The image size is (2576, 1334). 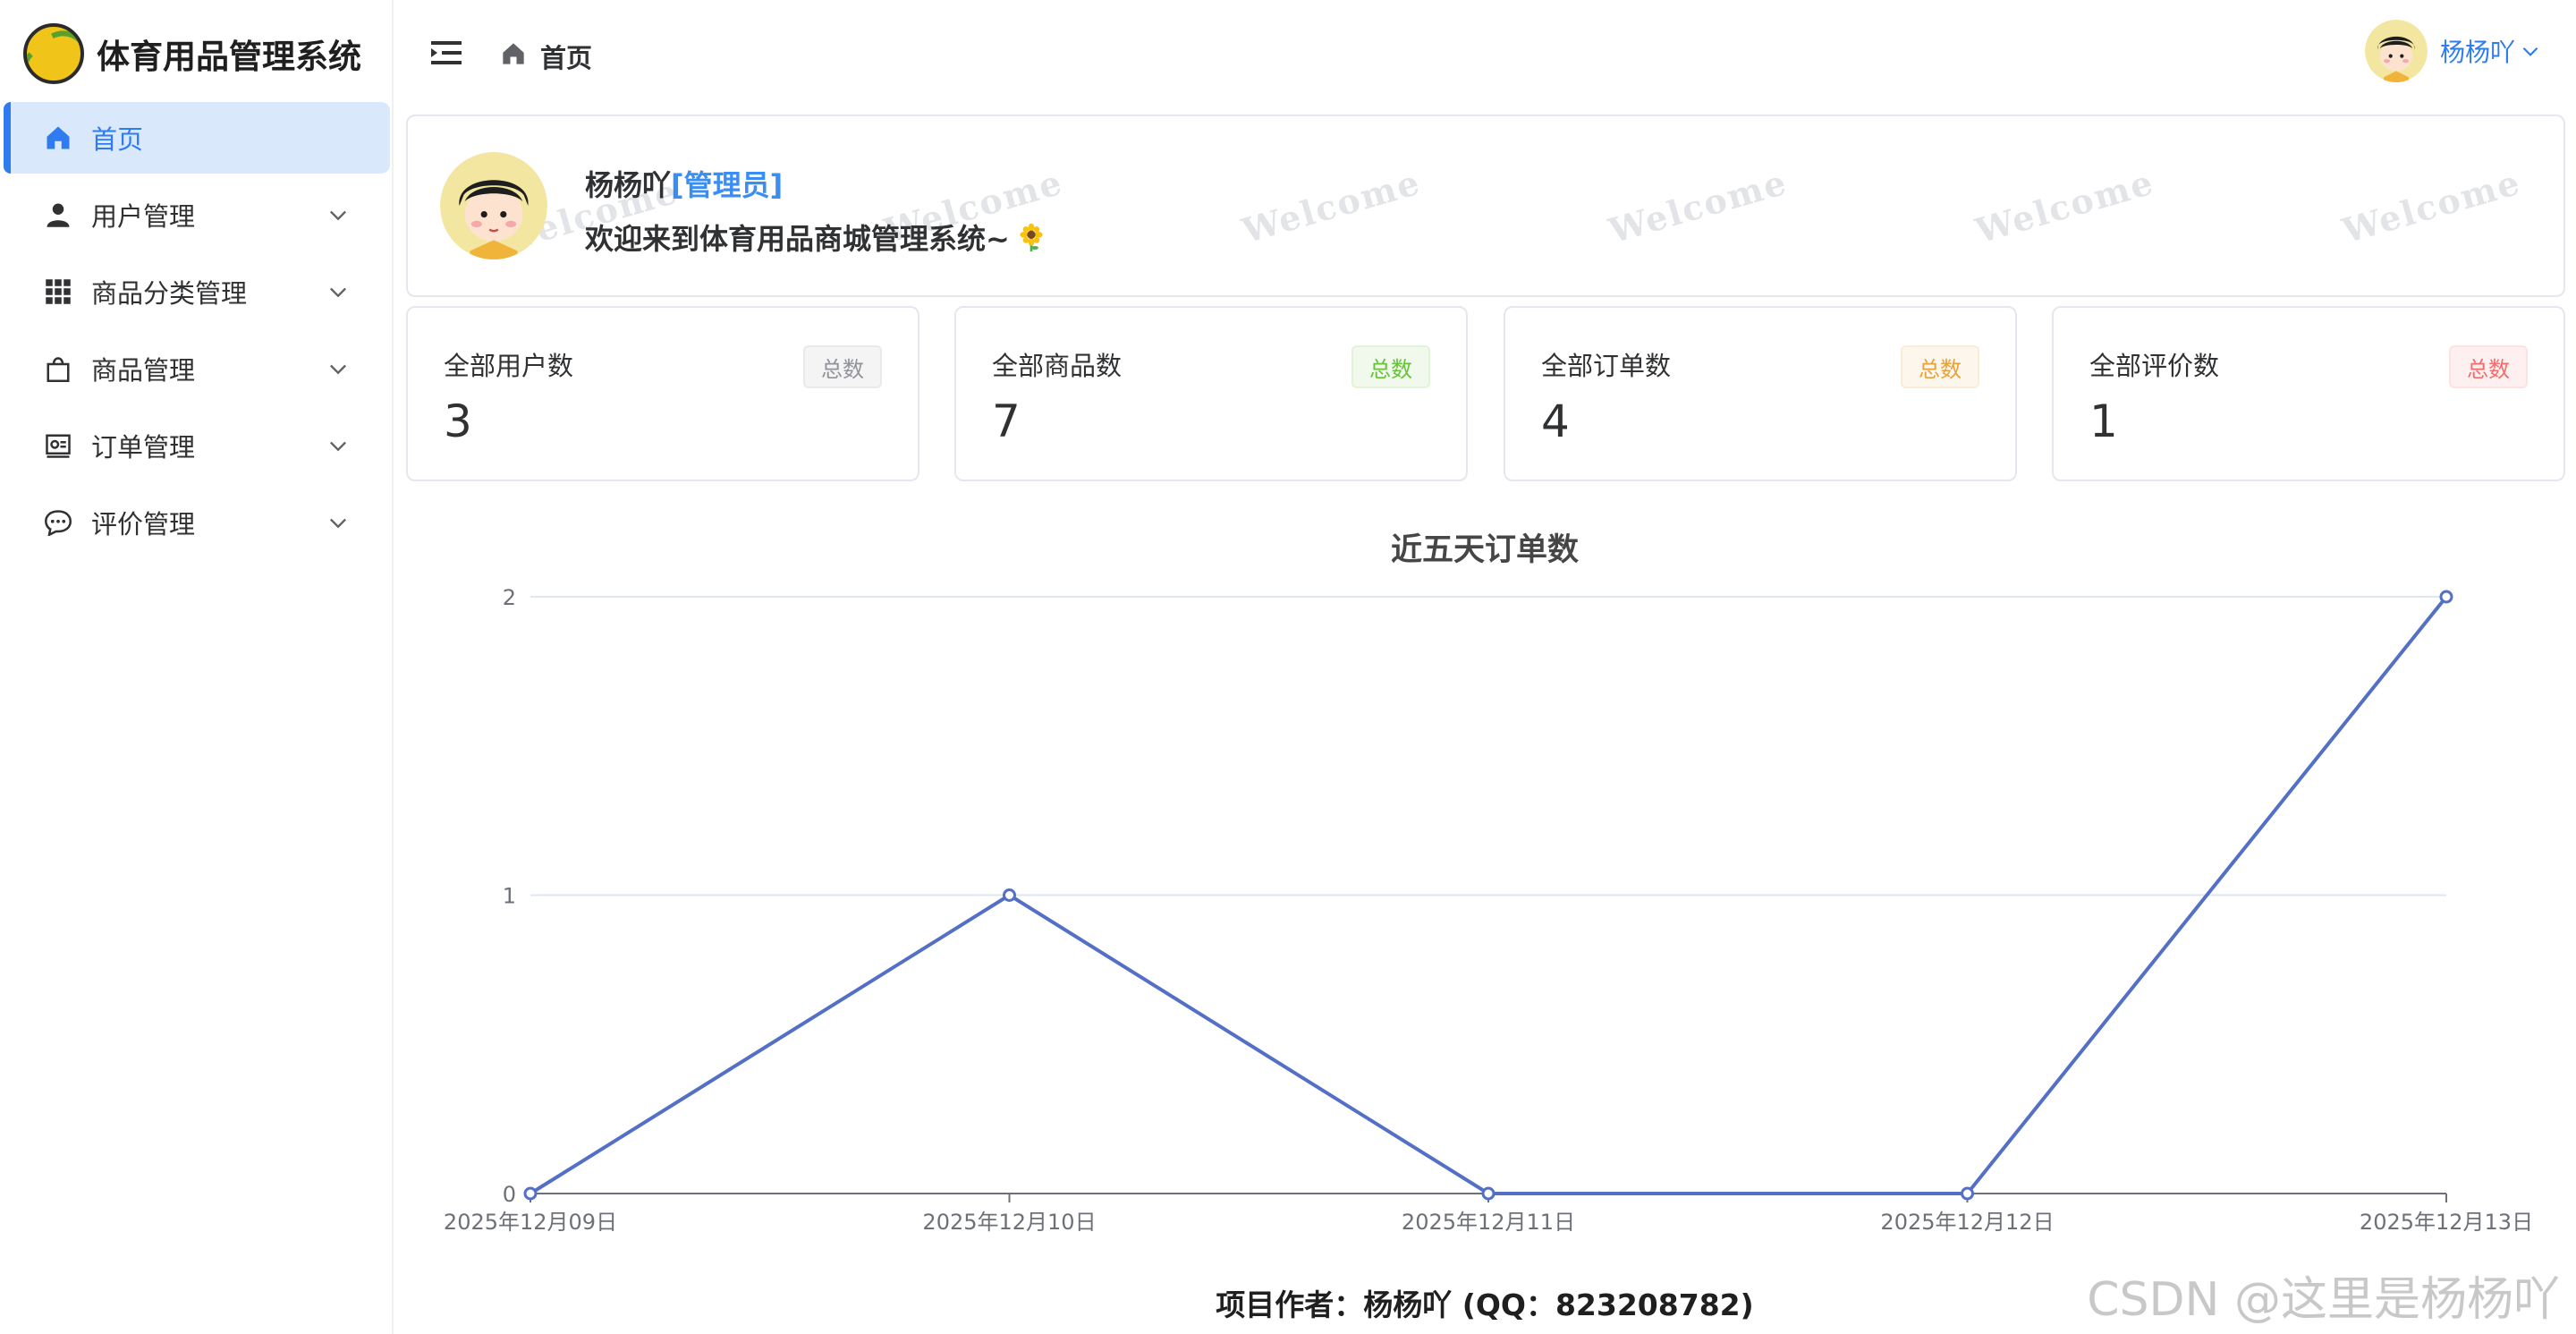 What do you see at coordinates (197, 445) in the screenshot?
I see `sidebar-item-orders: 订单管理` at bounding box center [197, 445].